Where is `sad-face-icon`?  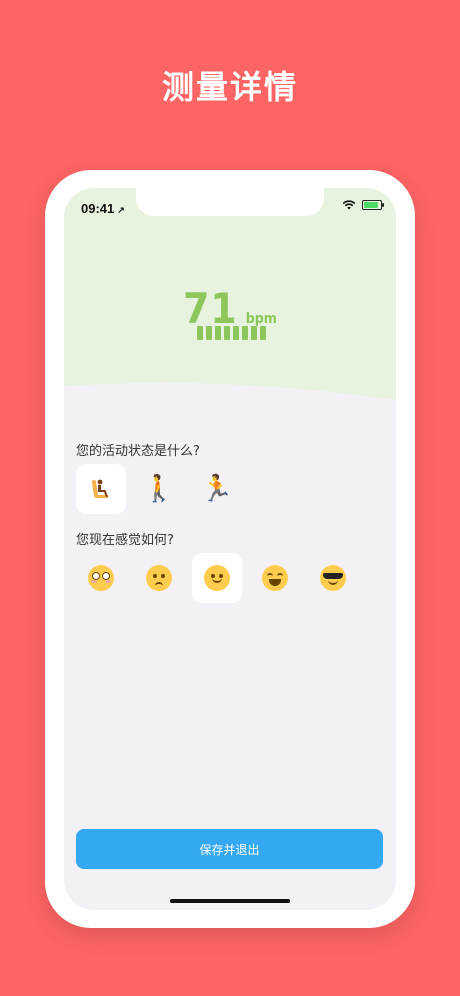
sad-face-icon is located at coordinates (159, 578).